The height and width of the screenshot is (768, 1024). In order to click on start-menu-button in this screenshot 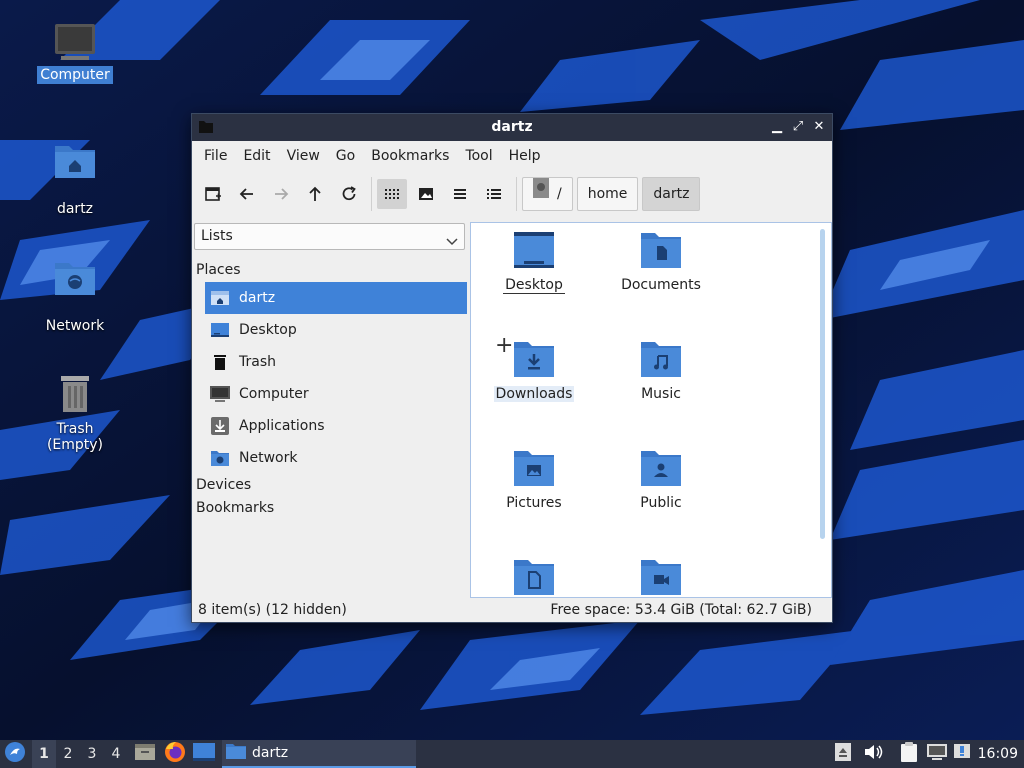, I will do `click(15, 754)`.